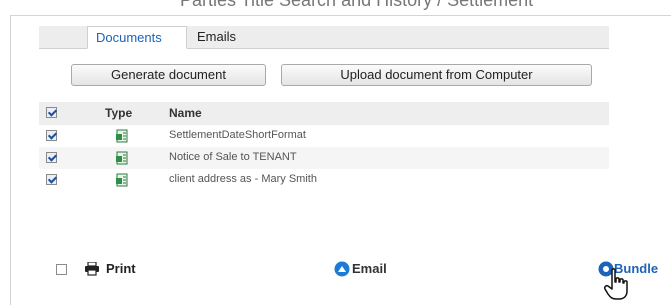  What do you see at coordinates (51, 112) in the screenshot?
I see `select-all-checkbox` at bounding box center [51, 112].